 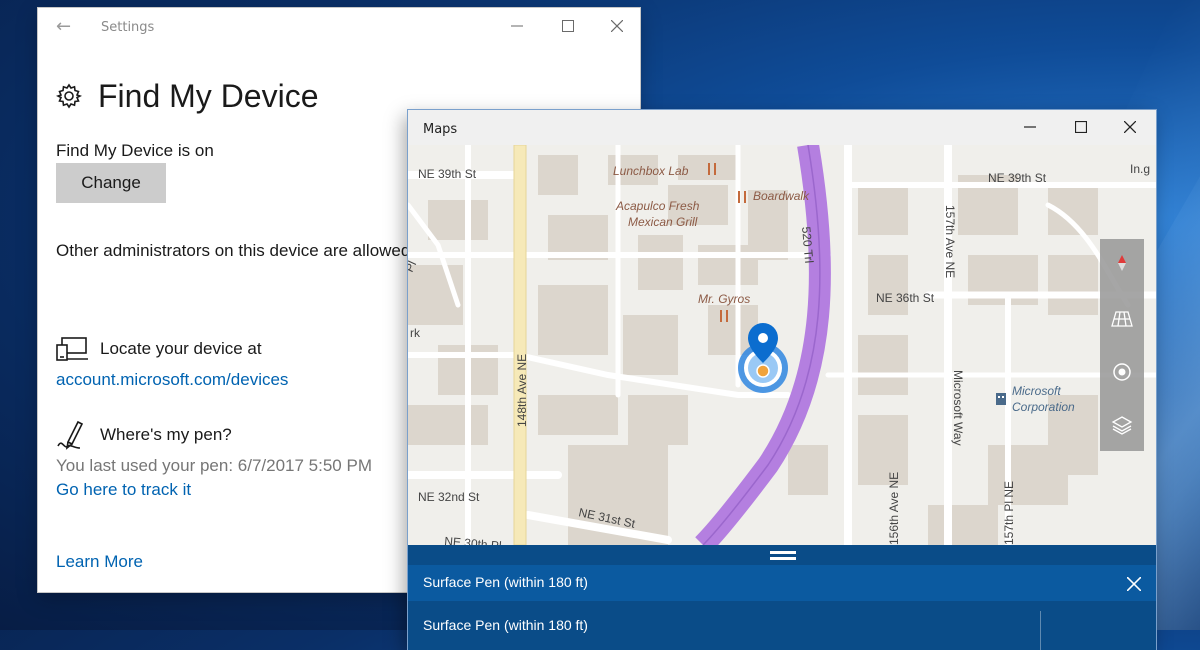 What do you see at coordinates (449, 497) in the screenshot?
I see `street-label: NE 32nd St` at bounding box center [449, 497].